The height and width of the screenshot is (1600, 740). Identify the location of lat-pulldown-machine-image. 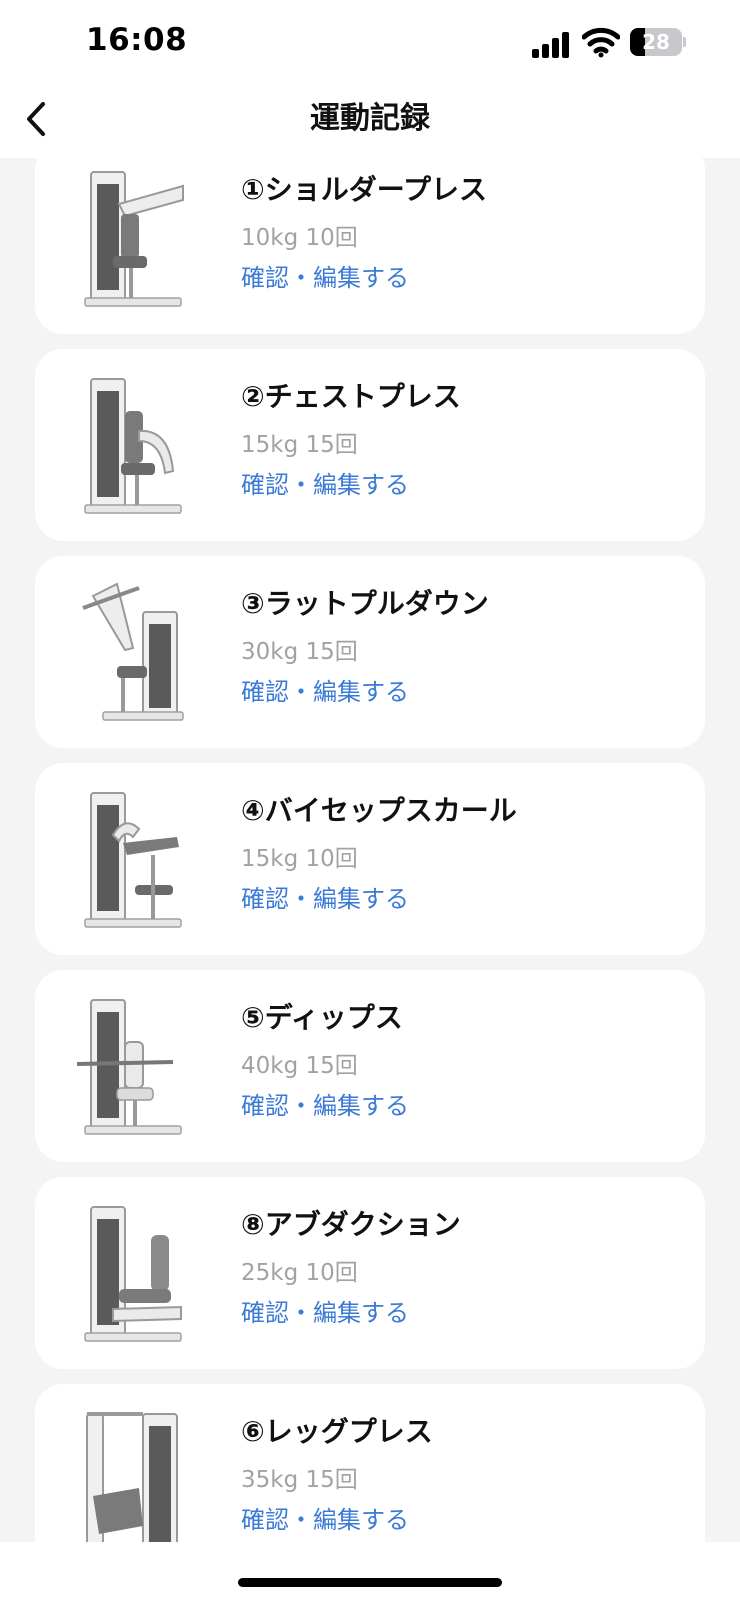
(133, 651).